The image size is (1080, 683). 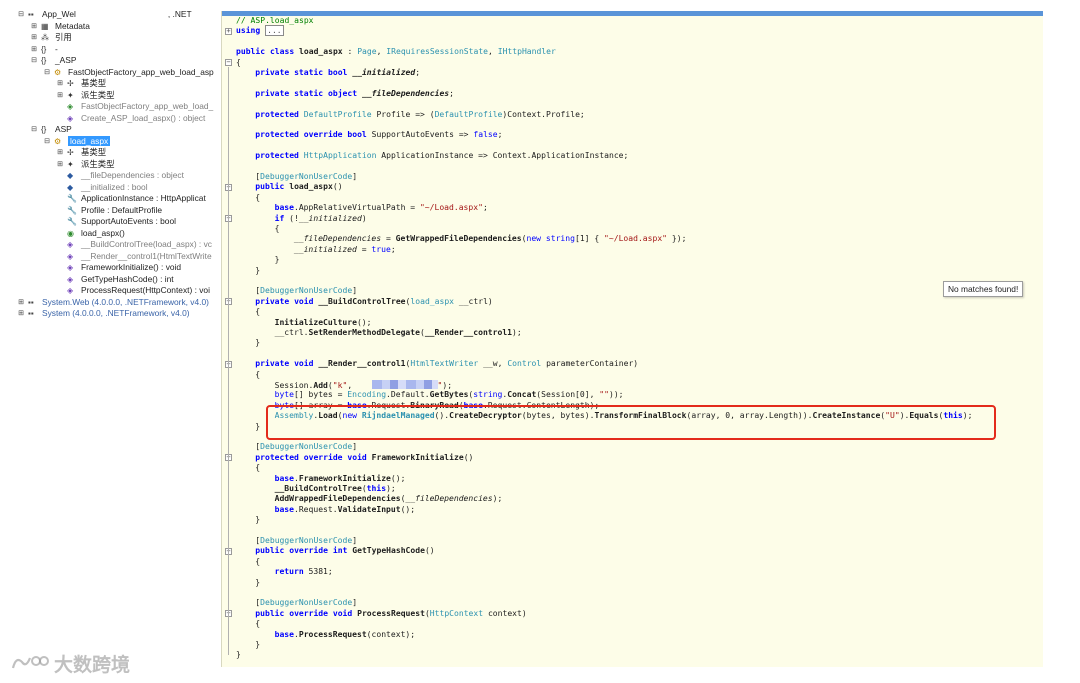 What do you see at coordinates (258, 644) in the screenshot?
I see `code-line: }` at bounding box center [258, 644].